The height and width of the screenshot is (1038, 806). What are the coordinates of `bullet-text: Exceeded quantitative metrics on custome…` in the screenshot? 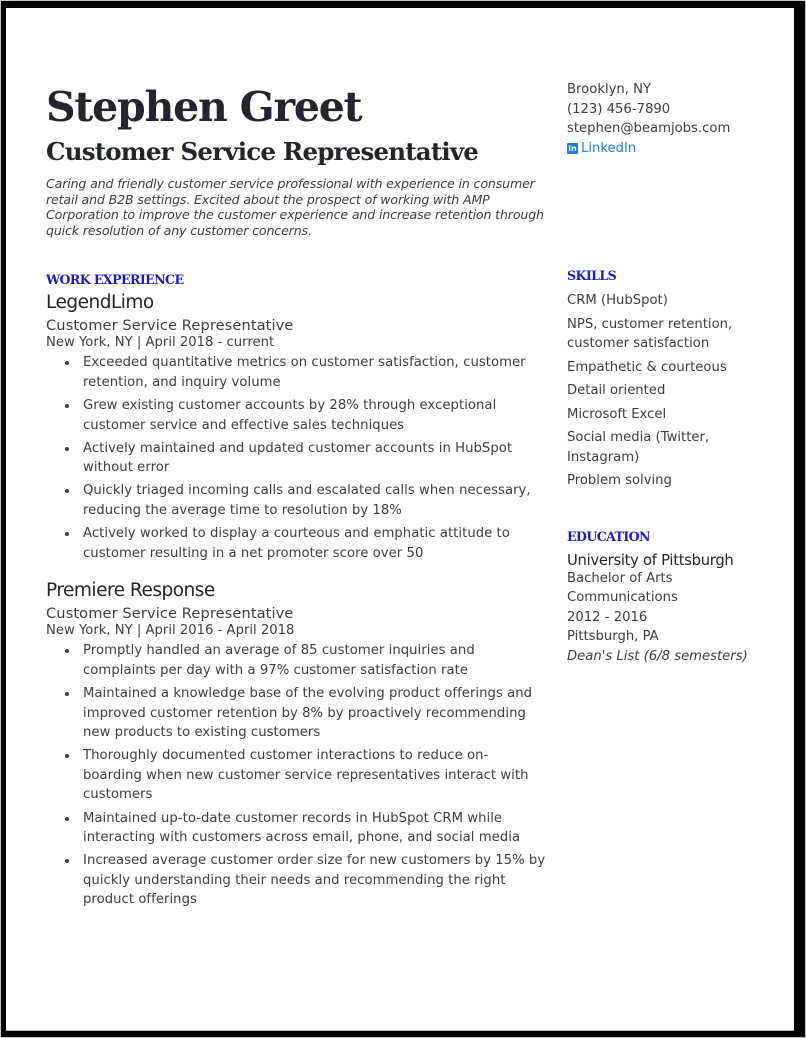 It's located at (304, 372).